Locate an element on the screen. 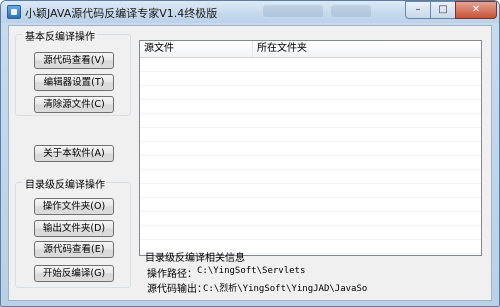 Image resolution: width=500 pixels, height=307 pixels. output-path-value: C:\烈析\YingSoft\YingJAD\JavaSo is located at coordinates (285, 289).